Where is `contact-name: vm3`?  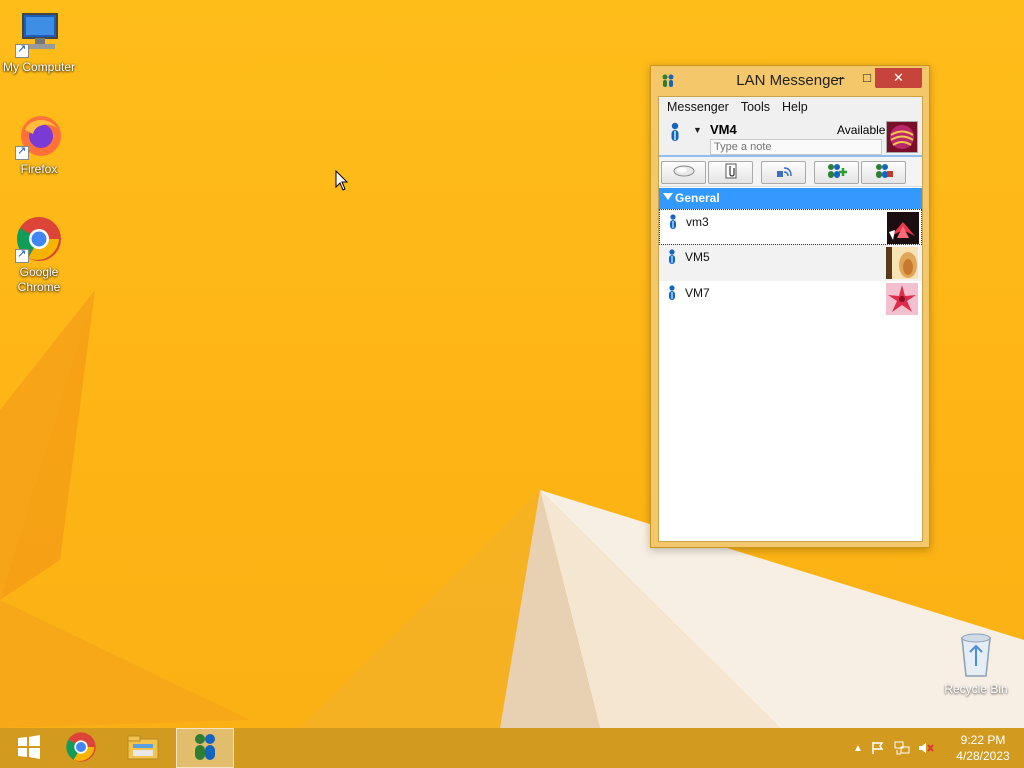
contact-name: vm3 is located at coordinates (697, 222).